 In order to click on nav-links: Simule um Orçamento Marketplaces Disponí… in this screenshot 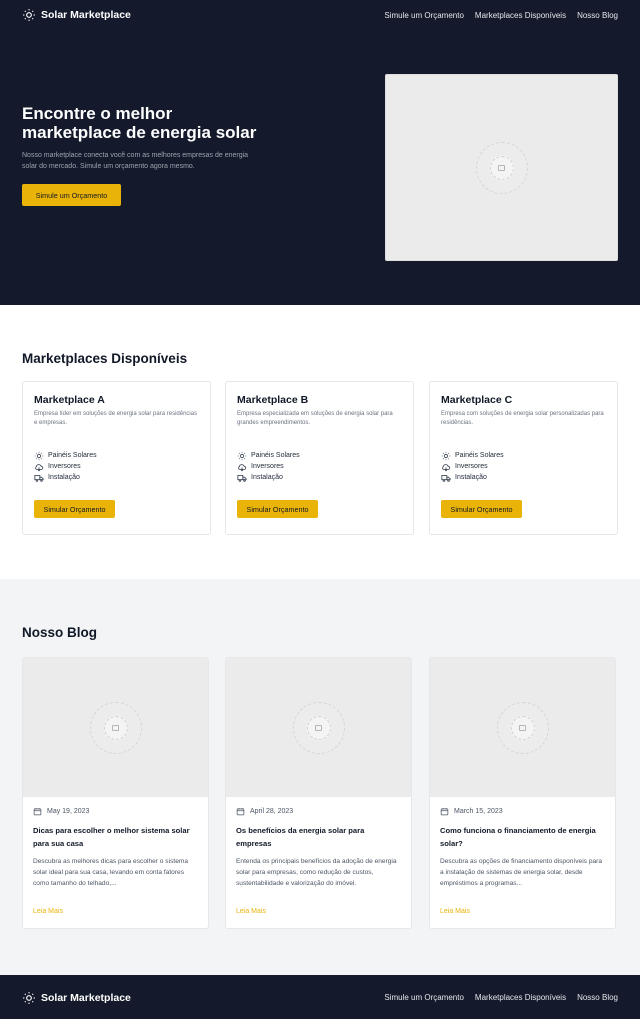, I will do `click(501, 15)`.